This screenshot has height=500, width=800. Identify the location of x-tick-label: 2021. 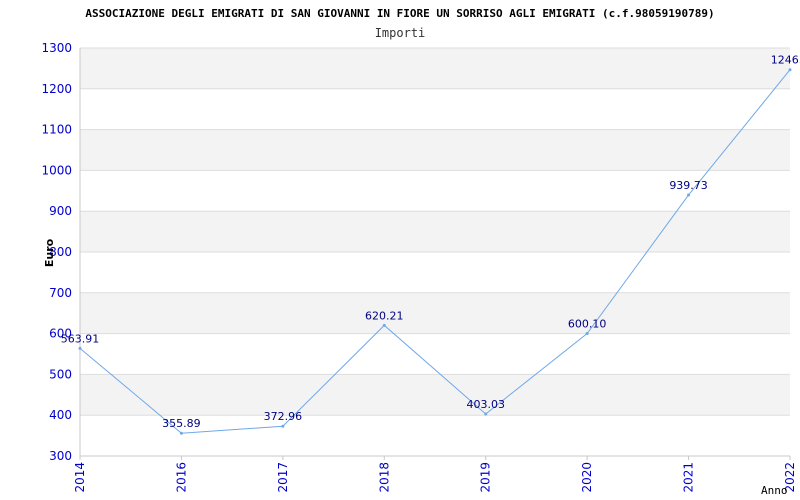
(689, 477).